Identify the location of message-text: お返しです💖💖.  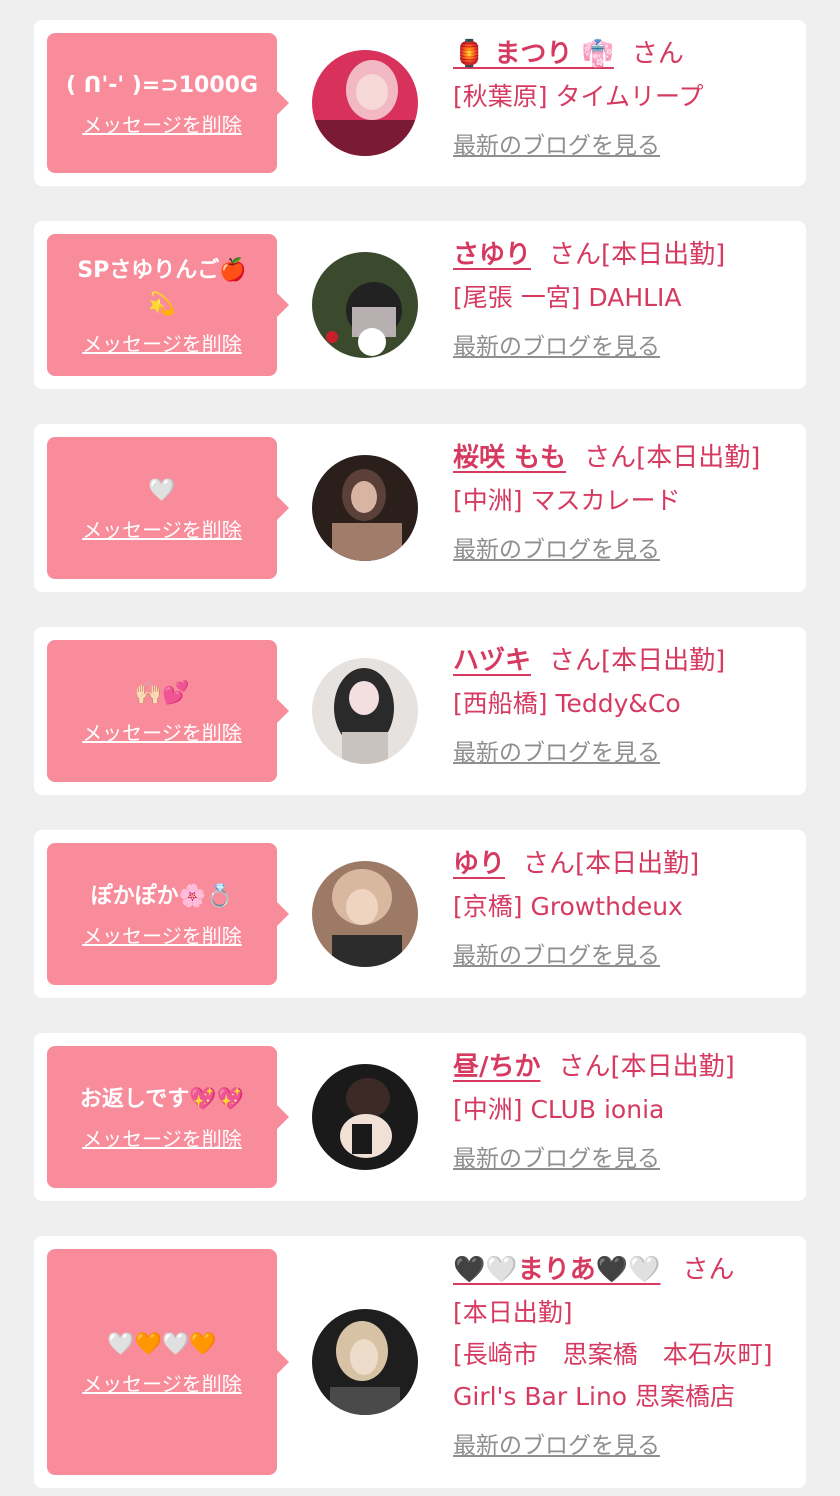
(162, 1099).